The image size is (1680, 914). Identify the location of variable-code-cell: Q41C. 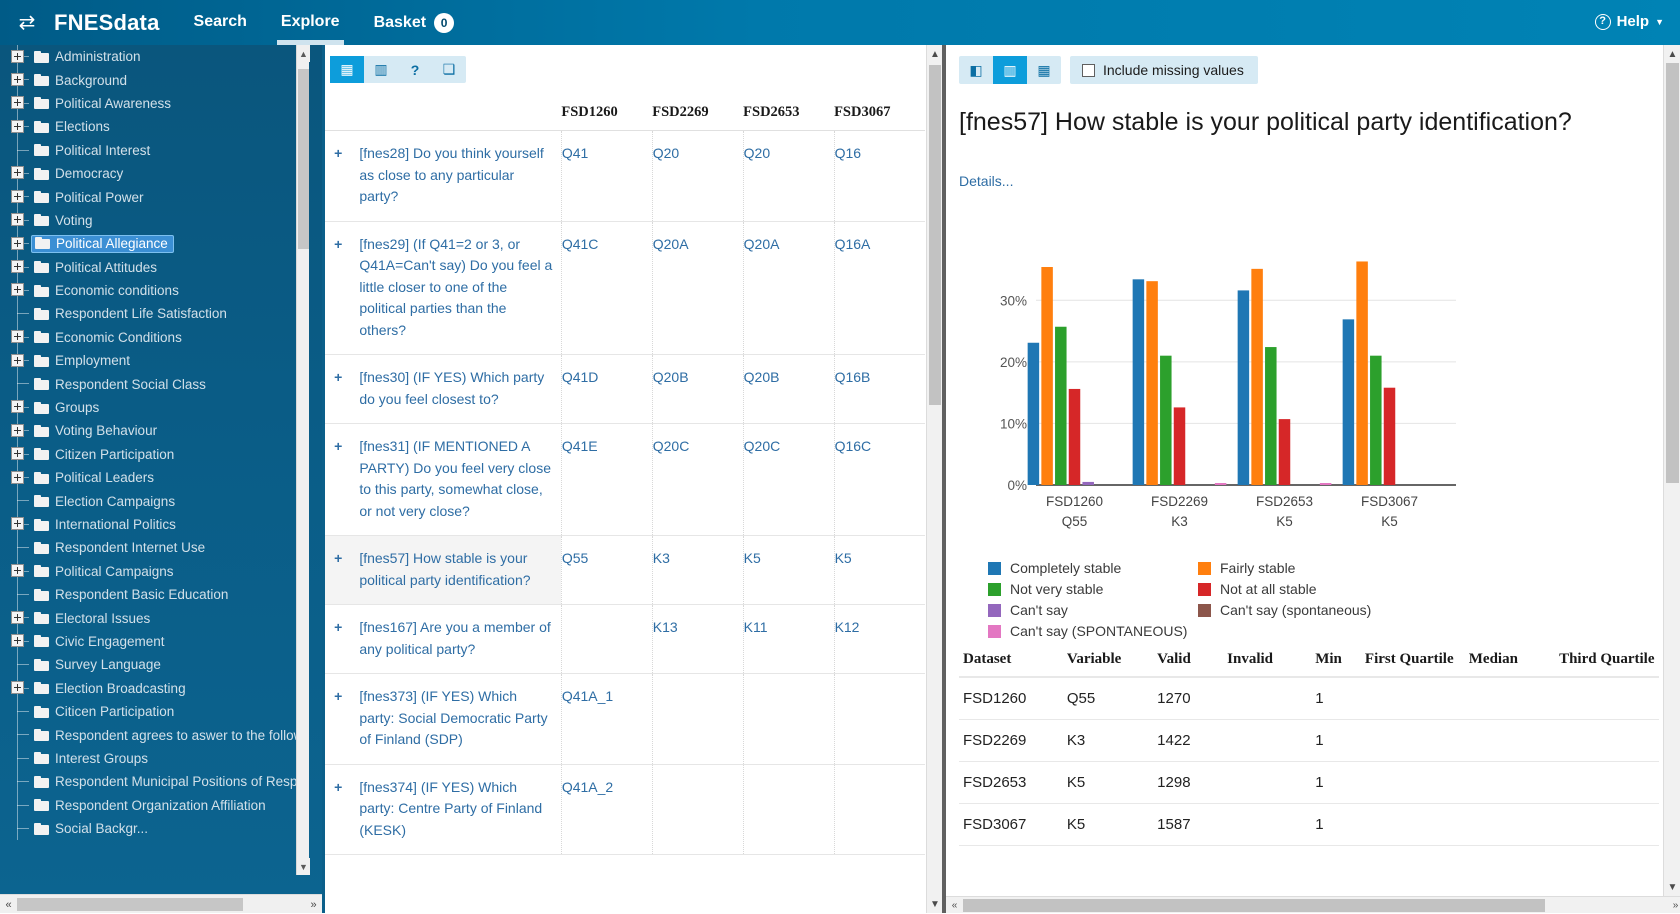
(606, 288).